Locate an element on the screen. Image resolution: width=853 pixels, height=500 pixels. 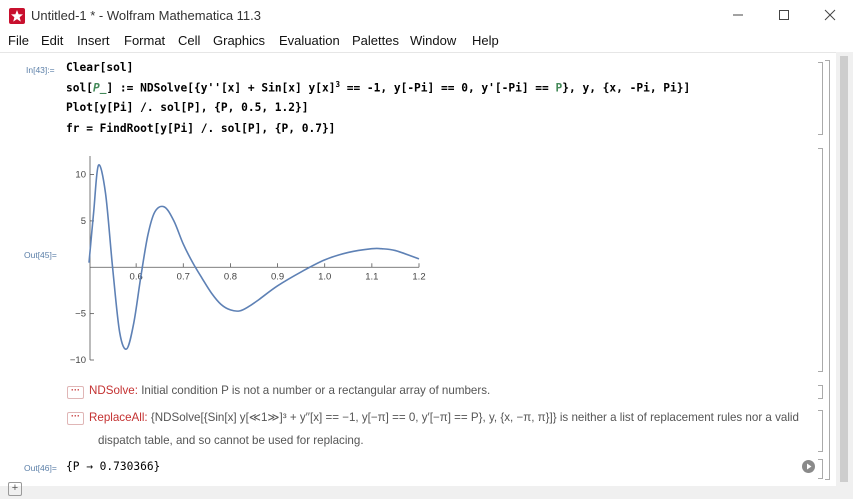
add-cell-plus-icon: + is located at coordinates (15, 489).